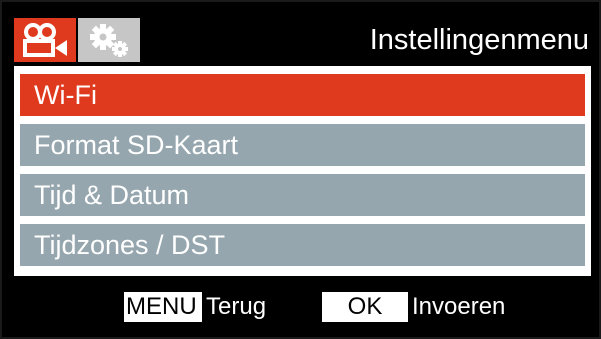 The image size is (601, 339). Describe the element at coordinates (302, 307) in the screenshot. I see `footer-bar: MENU Terug OK Invoeren` at that location.